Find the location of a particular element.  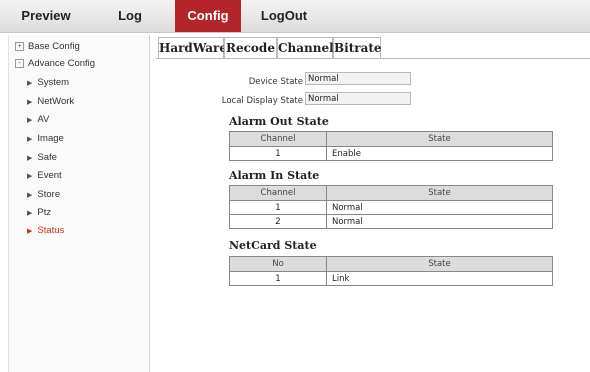

nav-preview: Preview is located at coordinates (46, 16).